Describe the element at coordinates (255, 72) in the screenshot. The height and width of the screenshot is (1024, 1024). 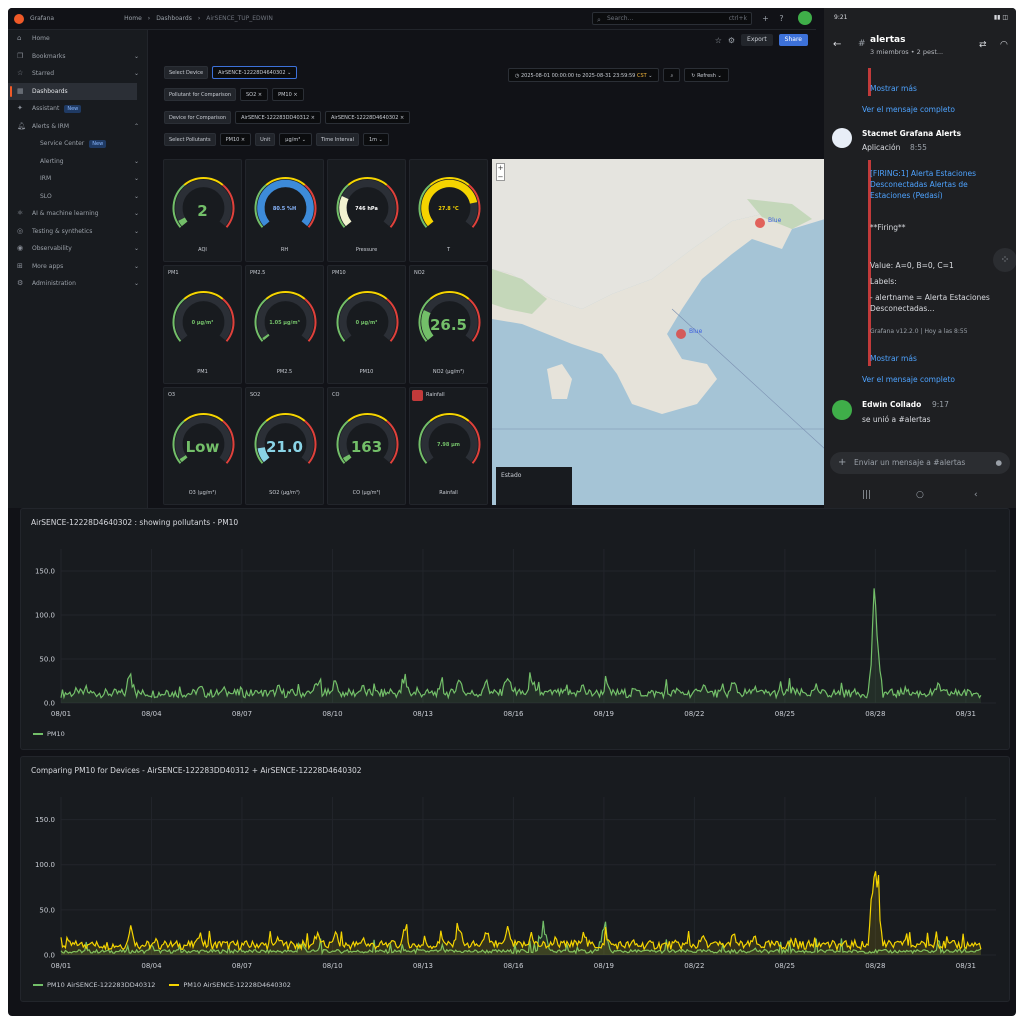
I see `select-device-dropdown: AirSENCE-12228D4640302 ⌄` at that location.